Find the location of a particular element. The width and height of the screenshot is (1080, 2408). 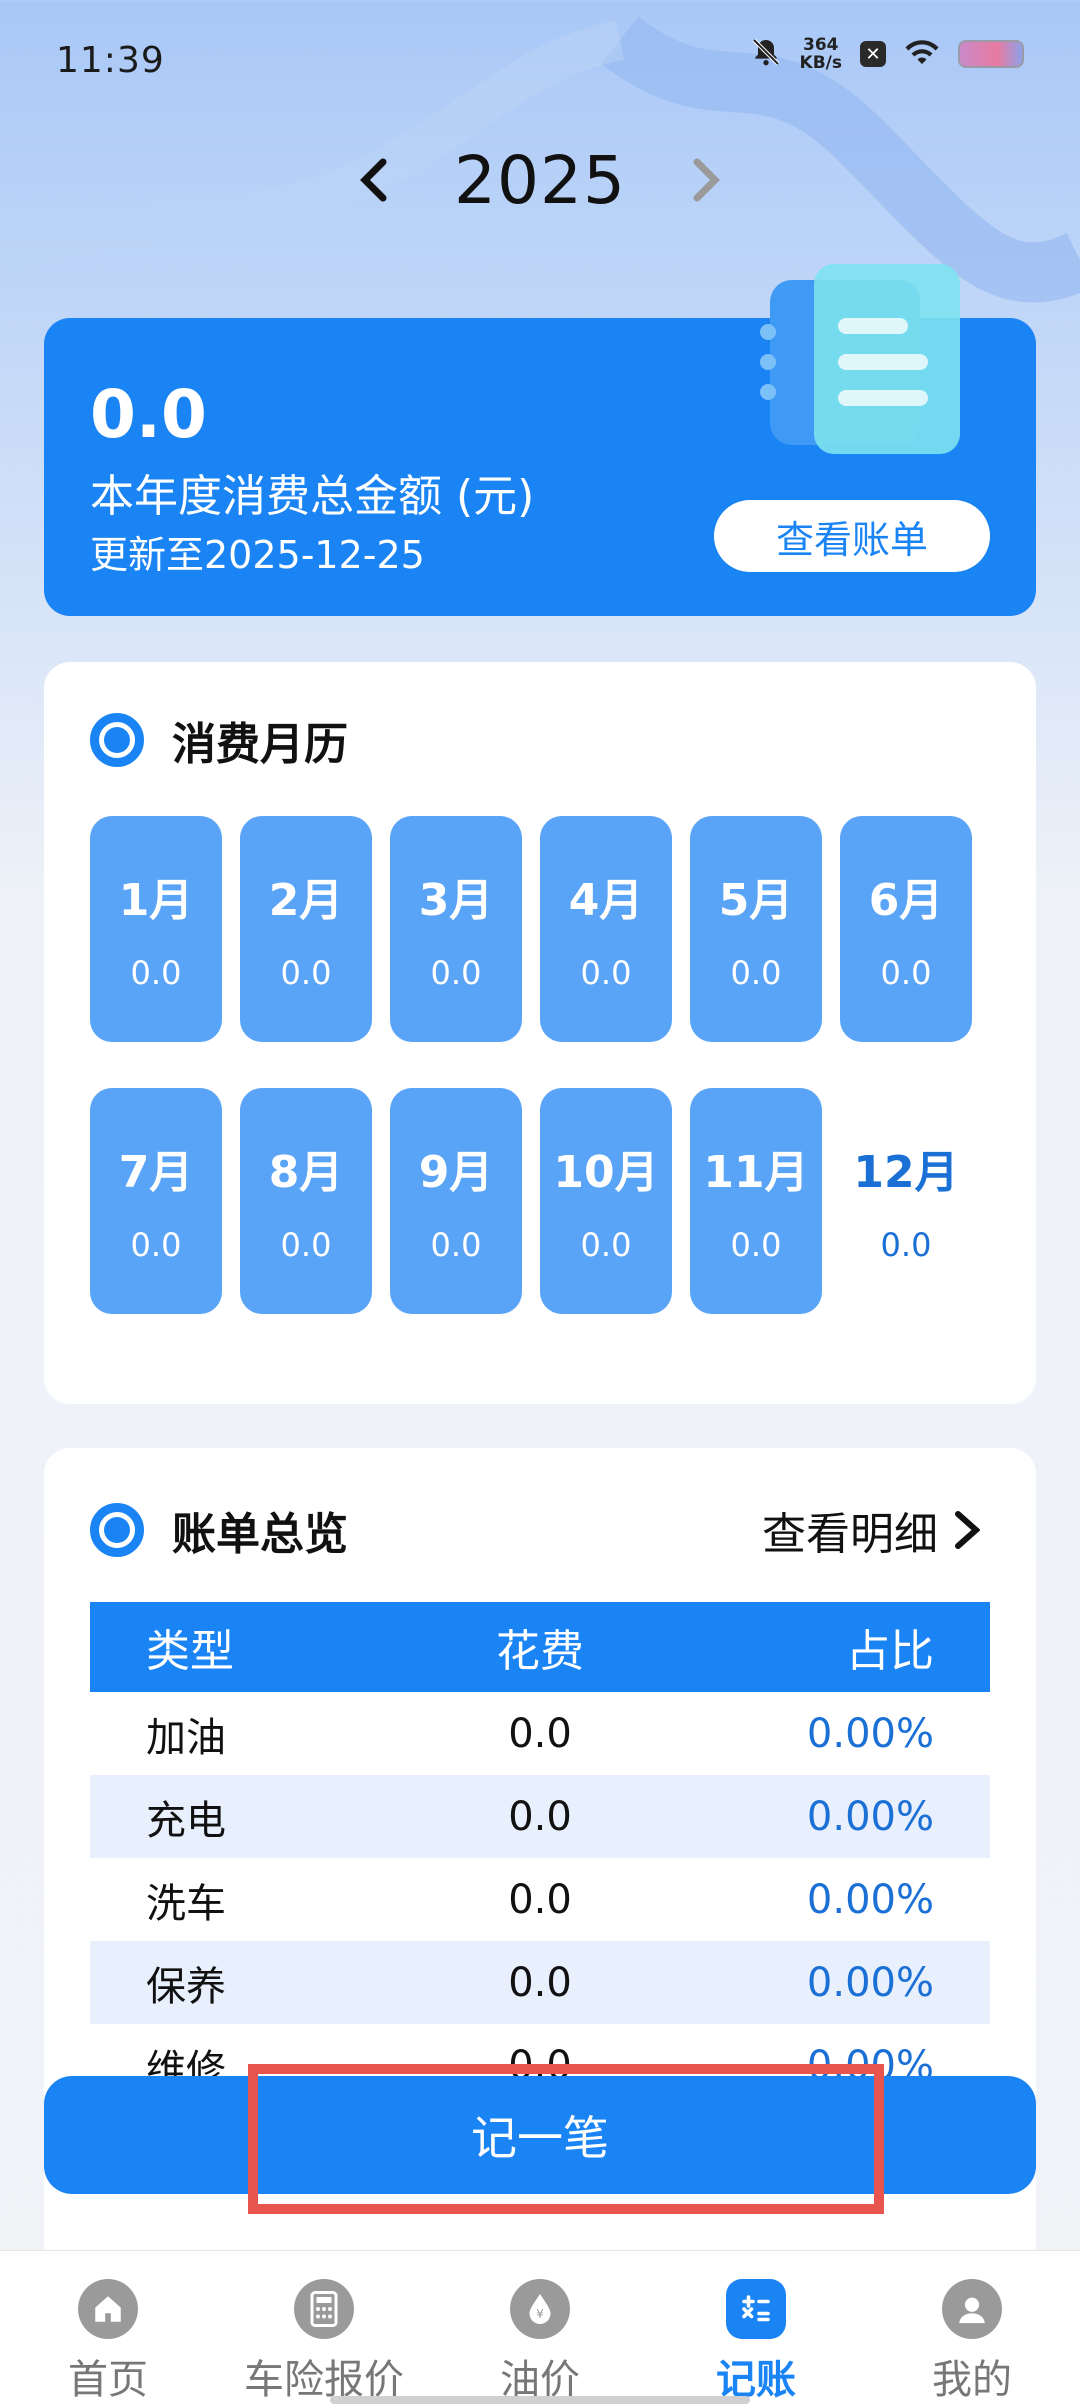

column-header-ratio: 占比 is located at coordinates (890, 1651).